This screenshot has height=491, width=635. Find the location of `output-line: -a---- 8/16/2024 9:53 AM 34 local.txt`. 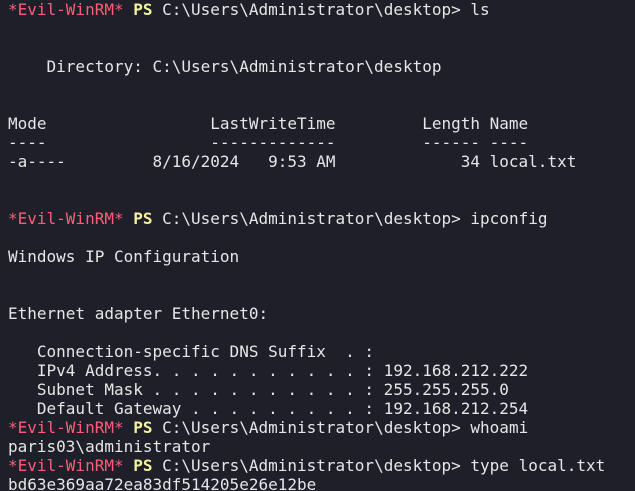

output-line: -a---- 8/16/2024 9:53 AM 34 local.txt is located at coordinates (292, 161).